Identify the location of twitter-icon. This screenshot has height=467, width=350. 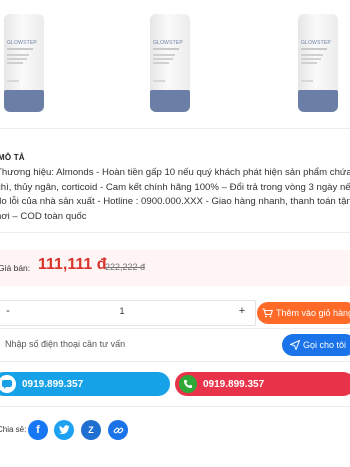
(63, 429).